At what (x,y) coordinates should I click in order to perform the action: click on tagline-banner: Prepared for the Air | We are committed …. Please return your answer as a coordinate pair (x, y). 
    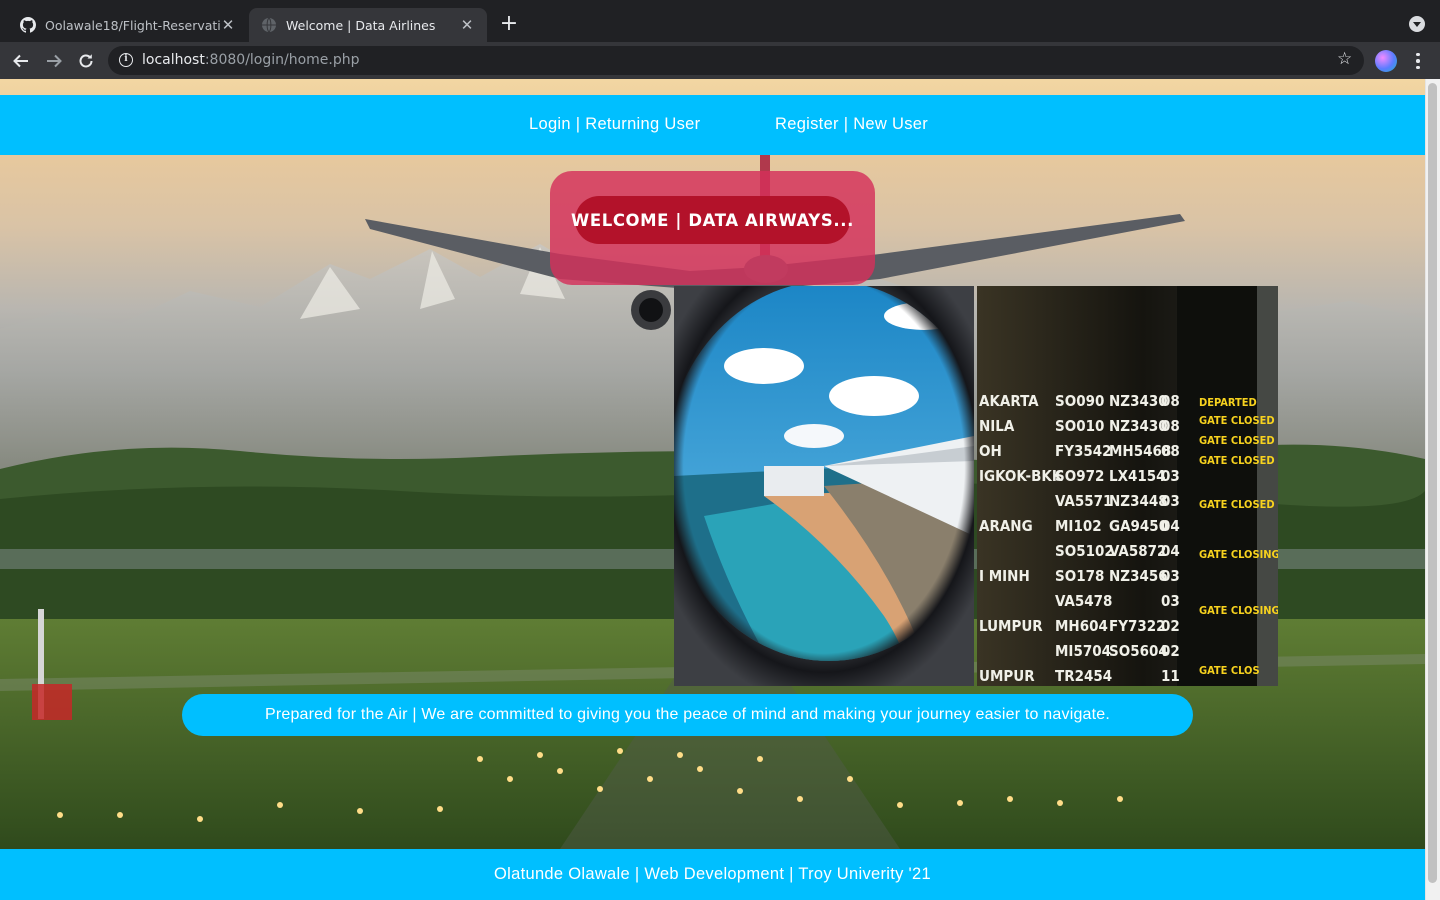
    Looking at the image, I should click on (687, 715).